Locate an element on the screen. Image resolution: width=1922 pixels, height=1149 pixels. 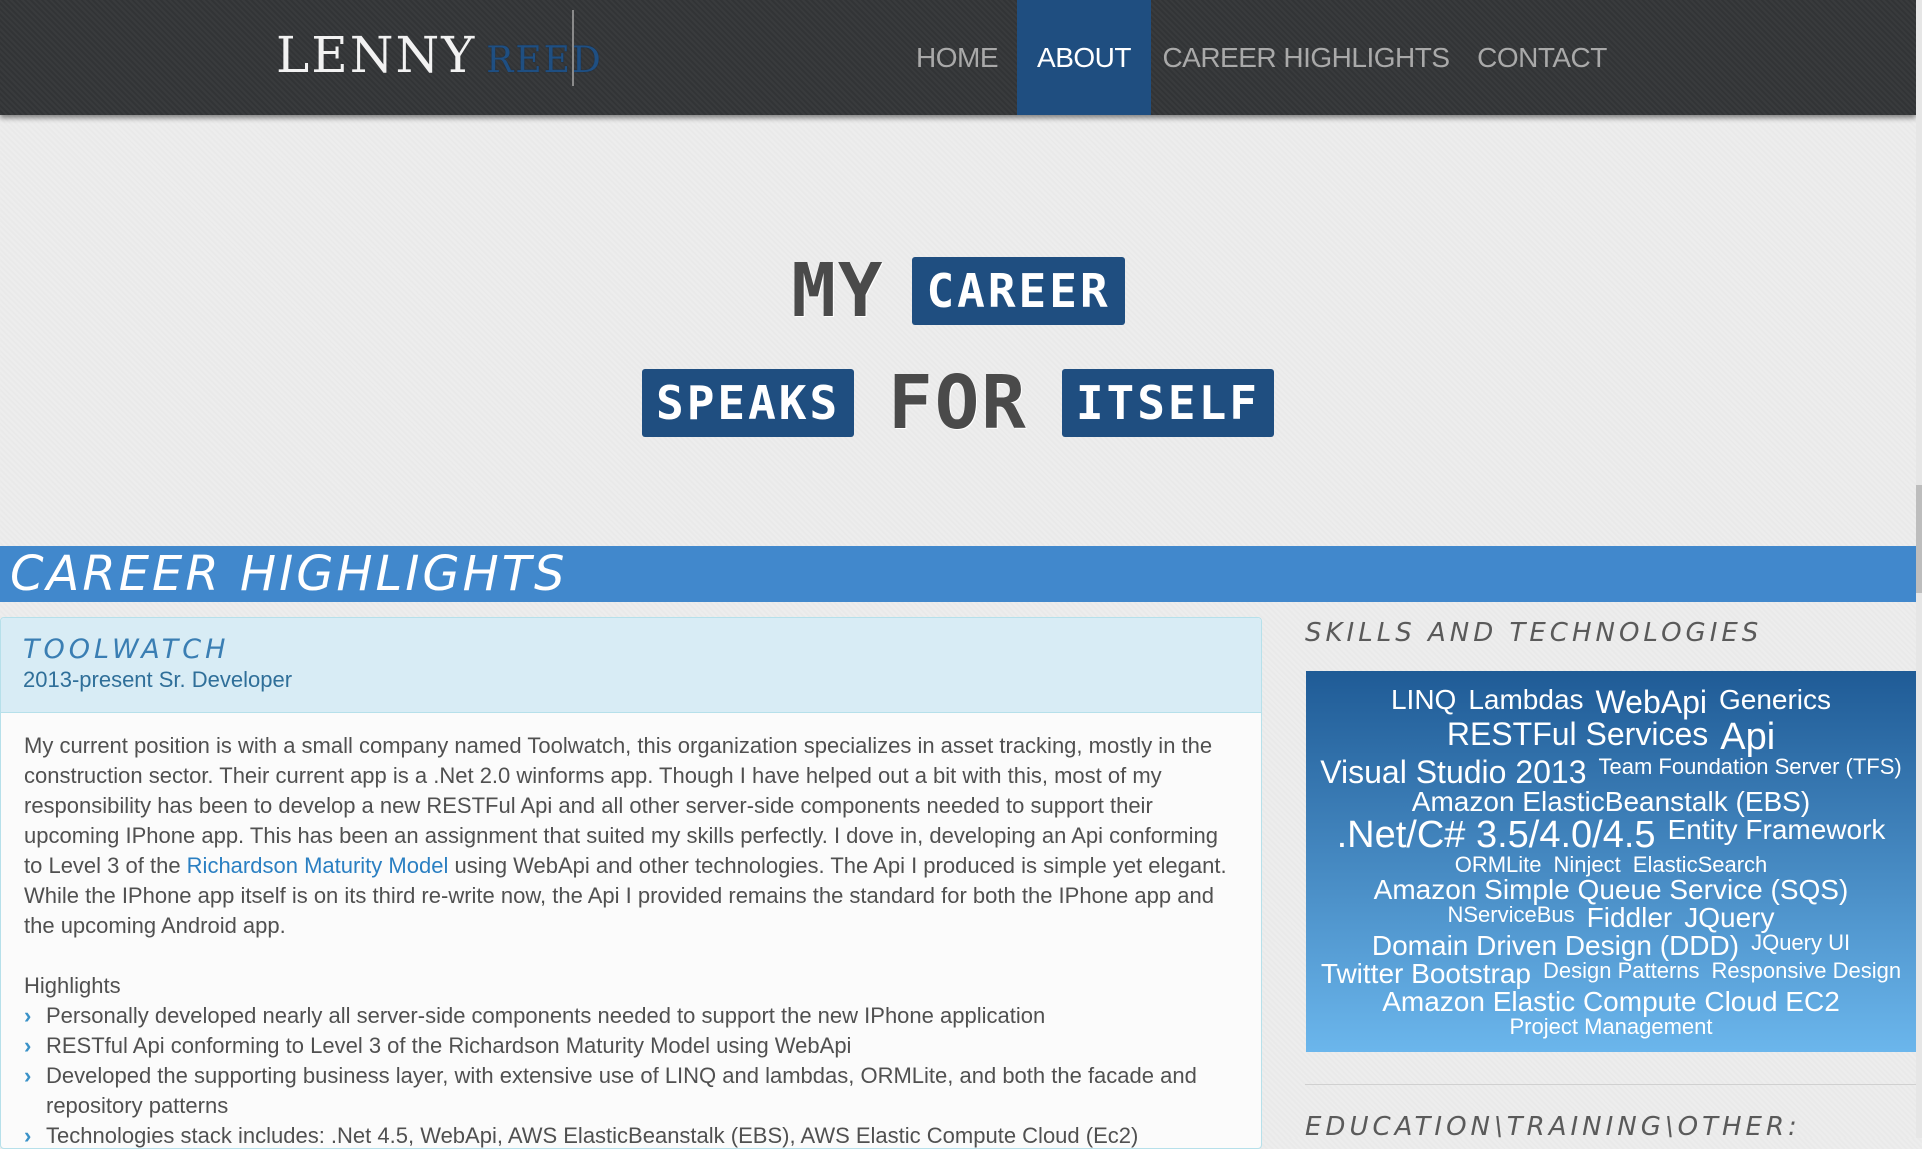
skill-tag: Amazon ElasticBeanstalk (EBS) is located at coordinates (1611, 801).